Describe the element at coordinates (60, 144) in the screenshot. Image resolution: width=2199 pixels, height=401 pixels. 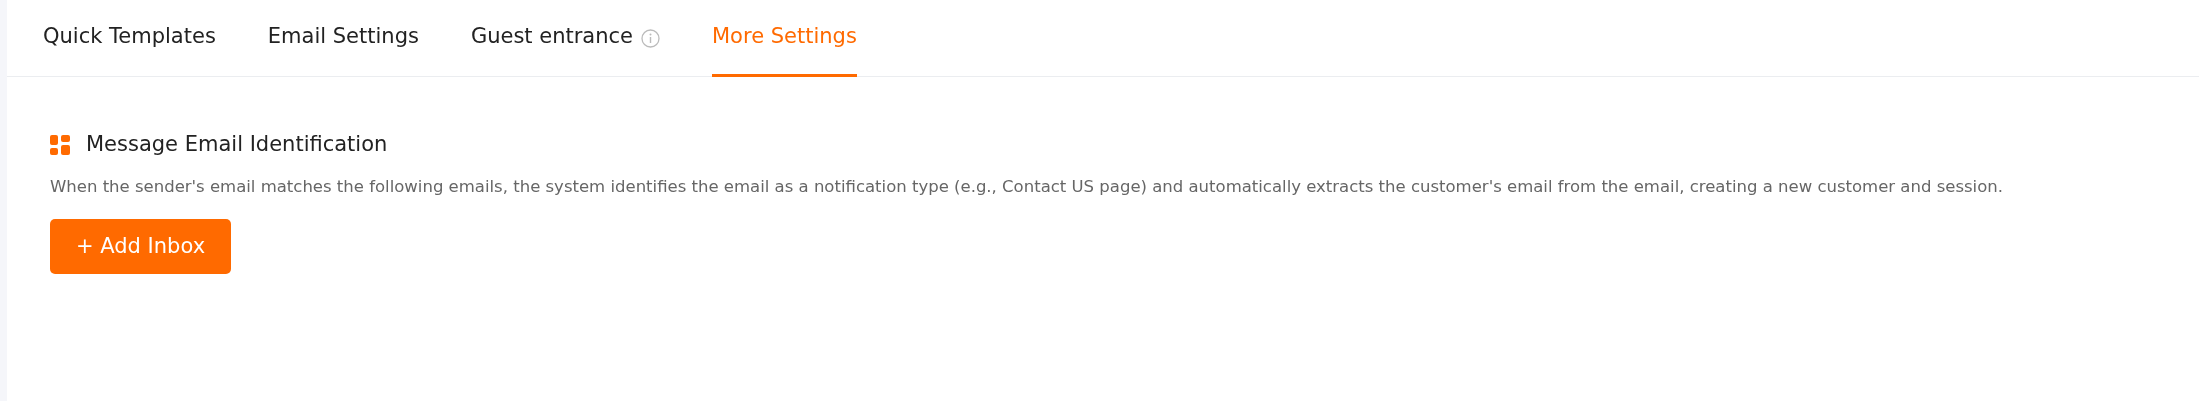
I see `grid-icon` at that location.